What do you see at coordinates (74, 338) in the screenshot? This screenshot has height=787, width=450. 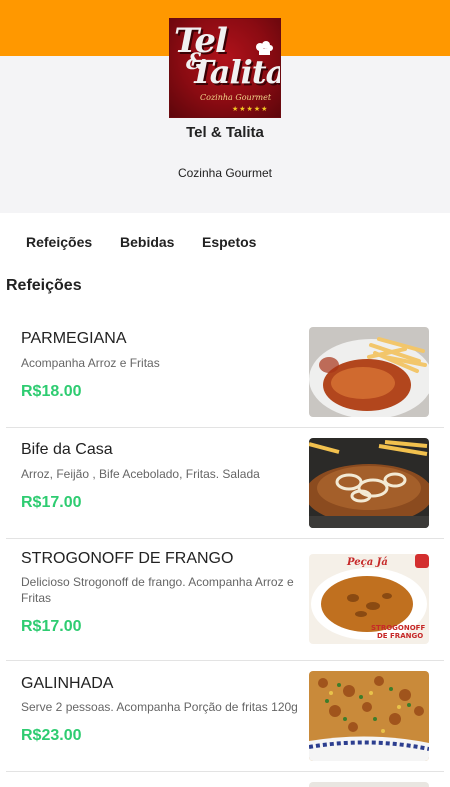 I see `item-name: PARMEGIANA` at bounding box center [74, 338].